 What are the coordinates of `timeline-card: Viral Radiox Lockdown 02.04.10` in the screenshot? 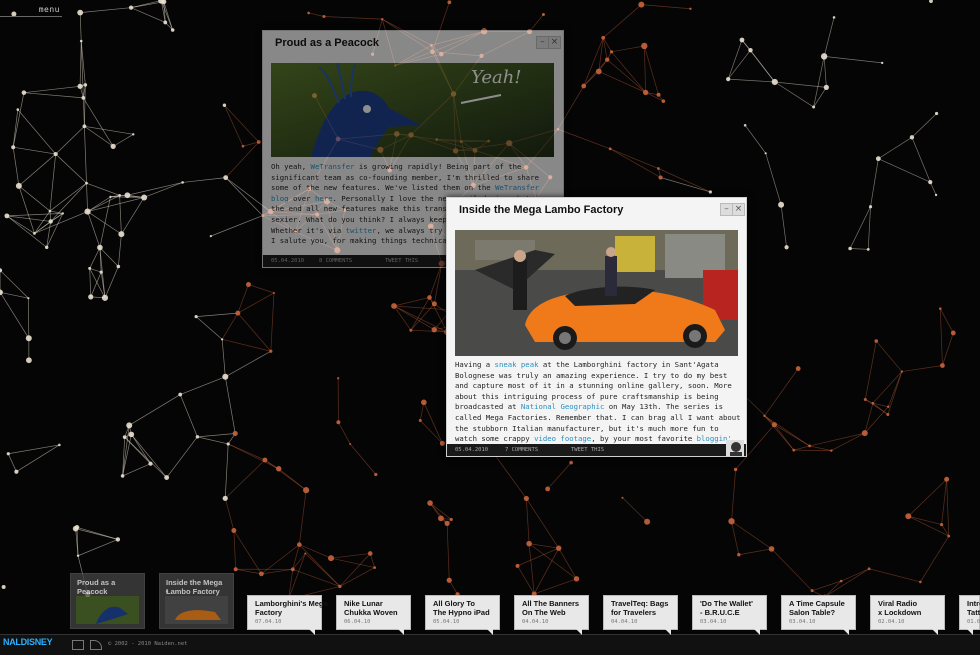 It's located at (907, 612).